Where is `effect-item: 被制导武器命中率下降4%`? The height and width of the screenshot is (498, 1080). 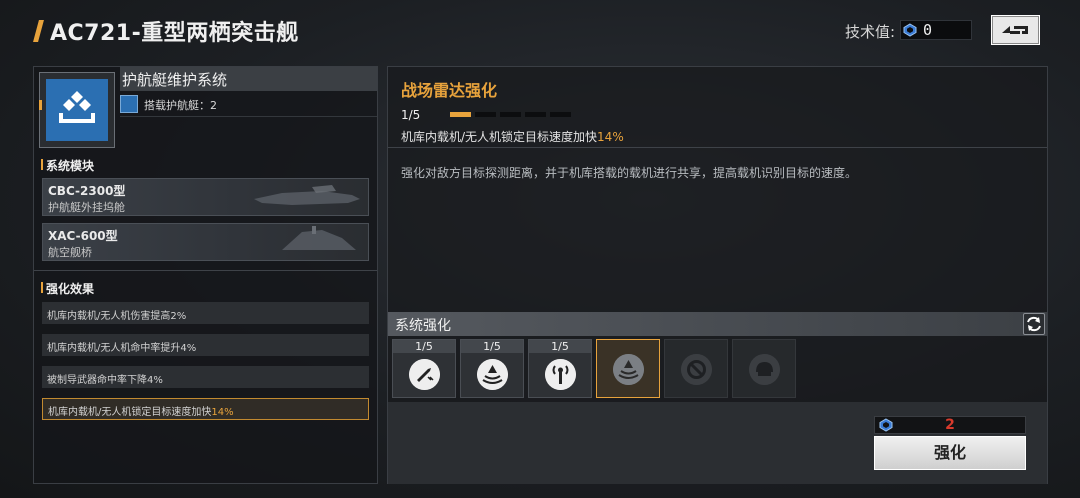
effect-item: 被制导武器命中率下降4% is located at coordinates (205, 377).